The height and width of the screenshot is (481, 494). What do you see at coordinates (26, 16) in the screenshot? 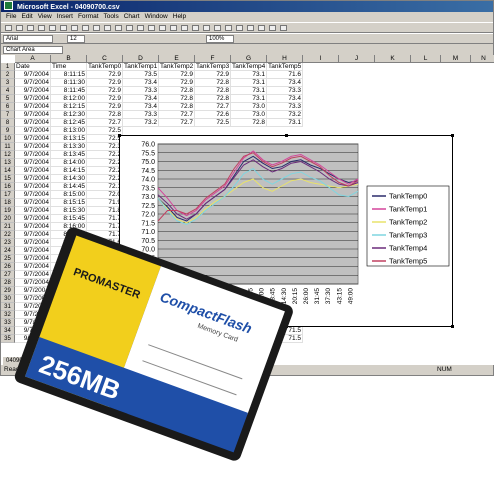
I see `menu-edit: Edit` at bounding box center [26, 16].